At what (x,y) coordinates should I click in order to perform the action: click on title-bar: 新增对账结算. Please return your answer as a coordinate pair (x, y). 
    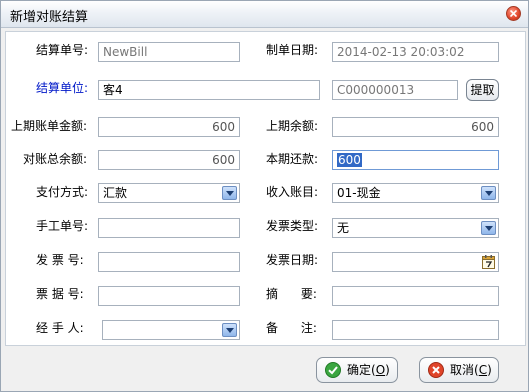
    Looking at the image, I should click on (264, 14).